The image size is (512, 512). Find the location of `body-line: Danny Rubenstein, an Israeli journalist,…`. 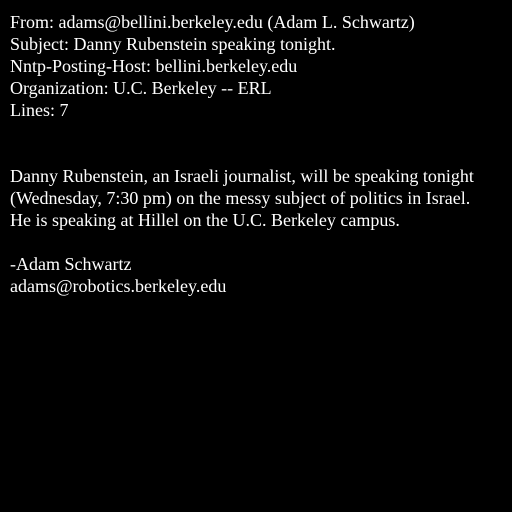

body-line: Danny Rubenstein, an Israeli journalist,… is located at coordinates (242, 176).